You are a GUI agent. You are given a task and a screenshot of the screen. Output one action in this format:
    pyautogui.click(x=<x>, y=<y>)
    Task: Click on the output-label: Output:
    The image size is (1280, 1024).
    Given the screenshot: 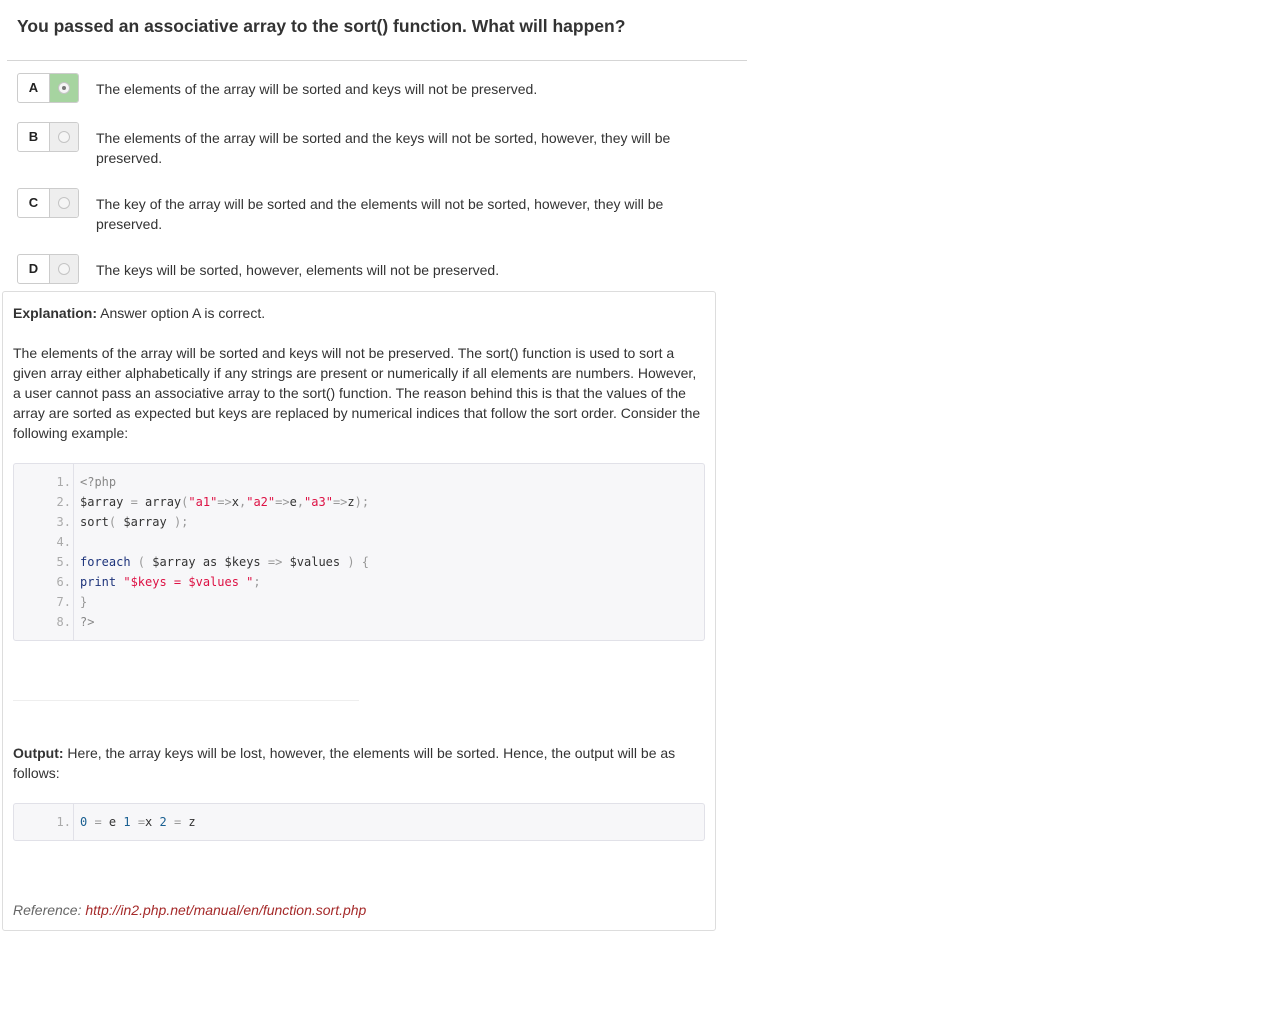 What is the action you would take?
    pyautogui.click(x=38, y=753)
    